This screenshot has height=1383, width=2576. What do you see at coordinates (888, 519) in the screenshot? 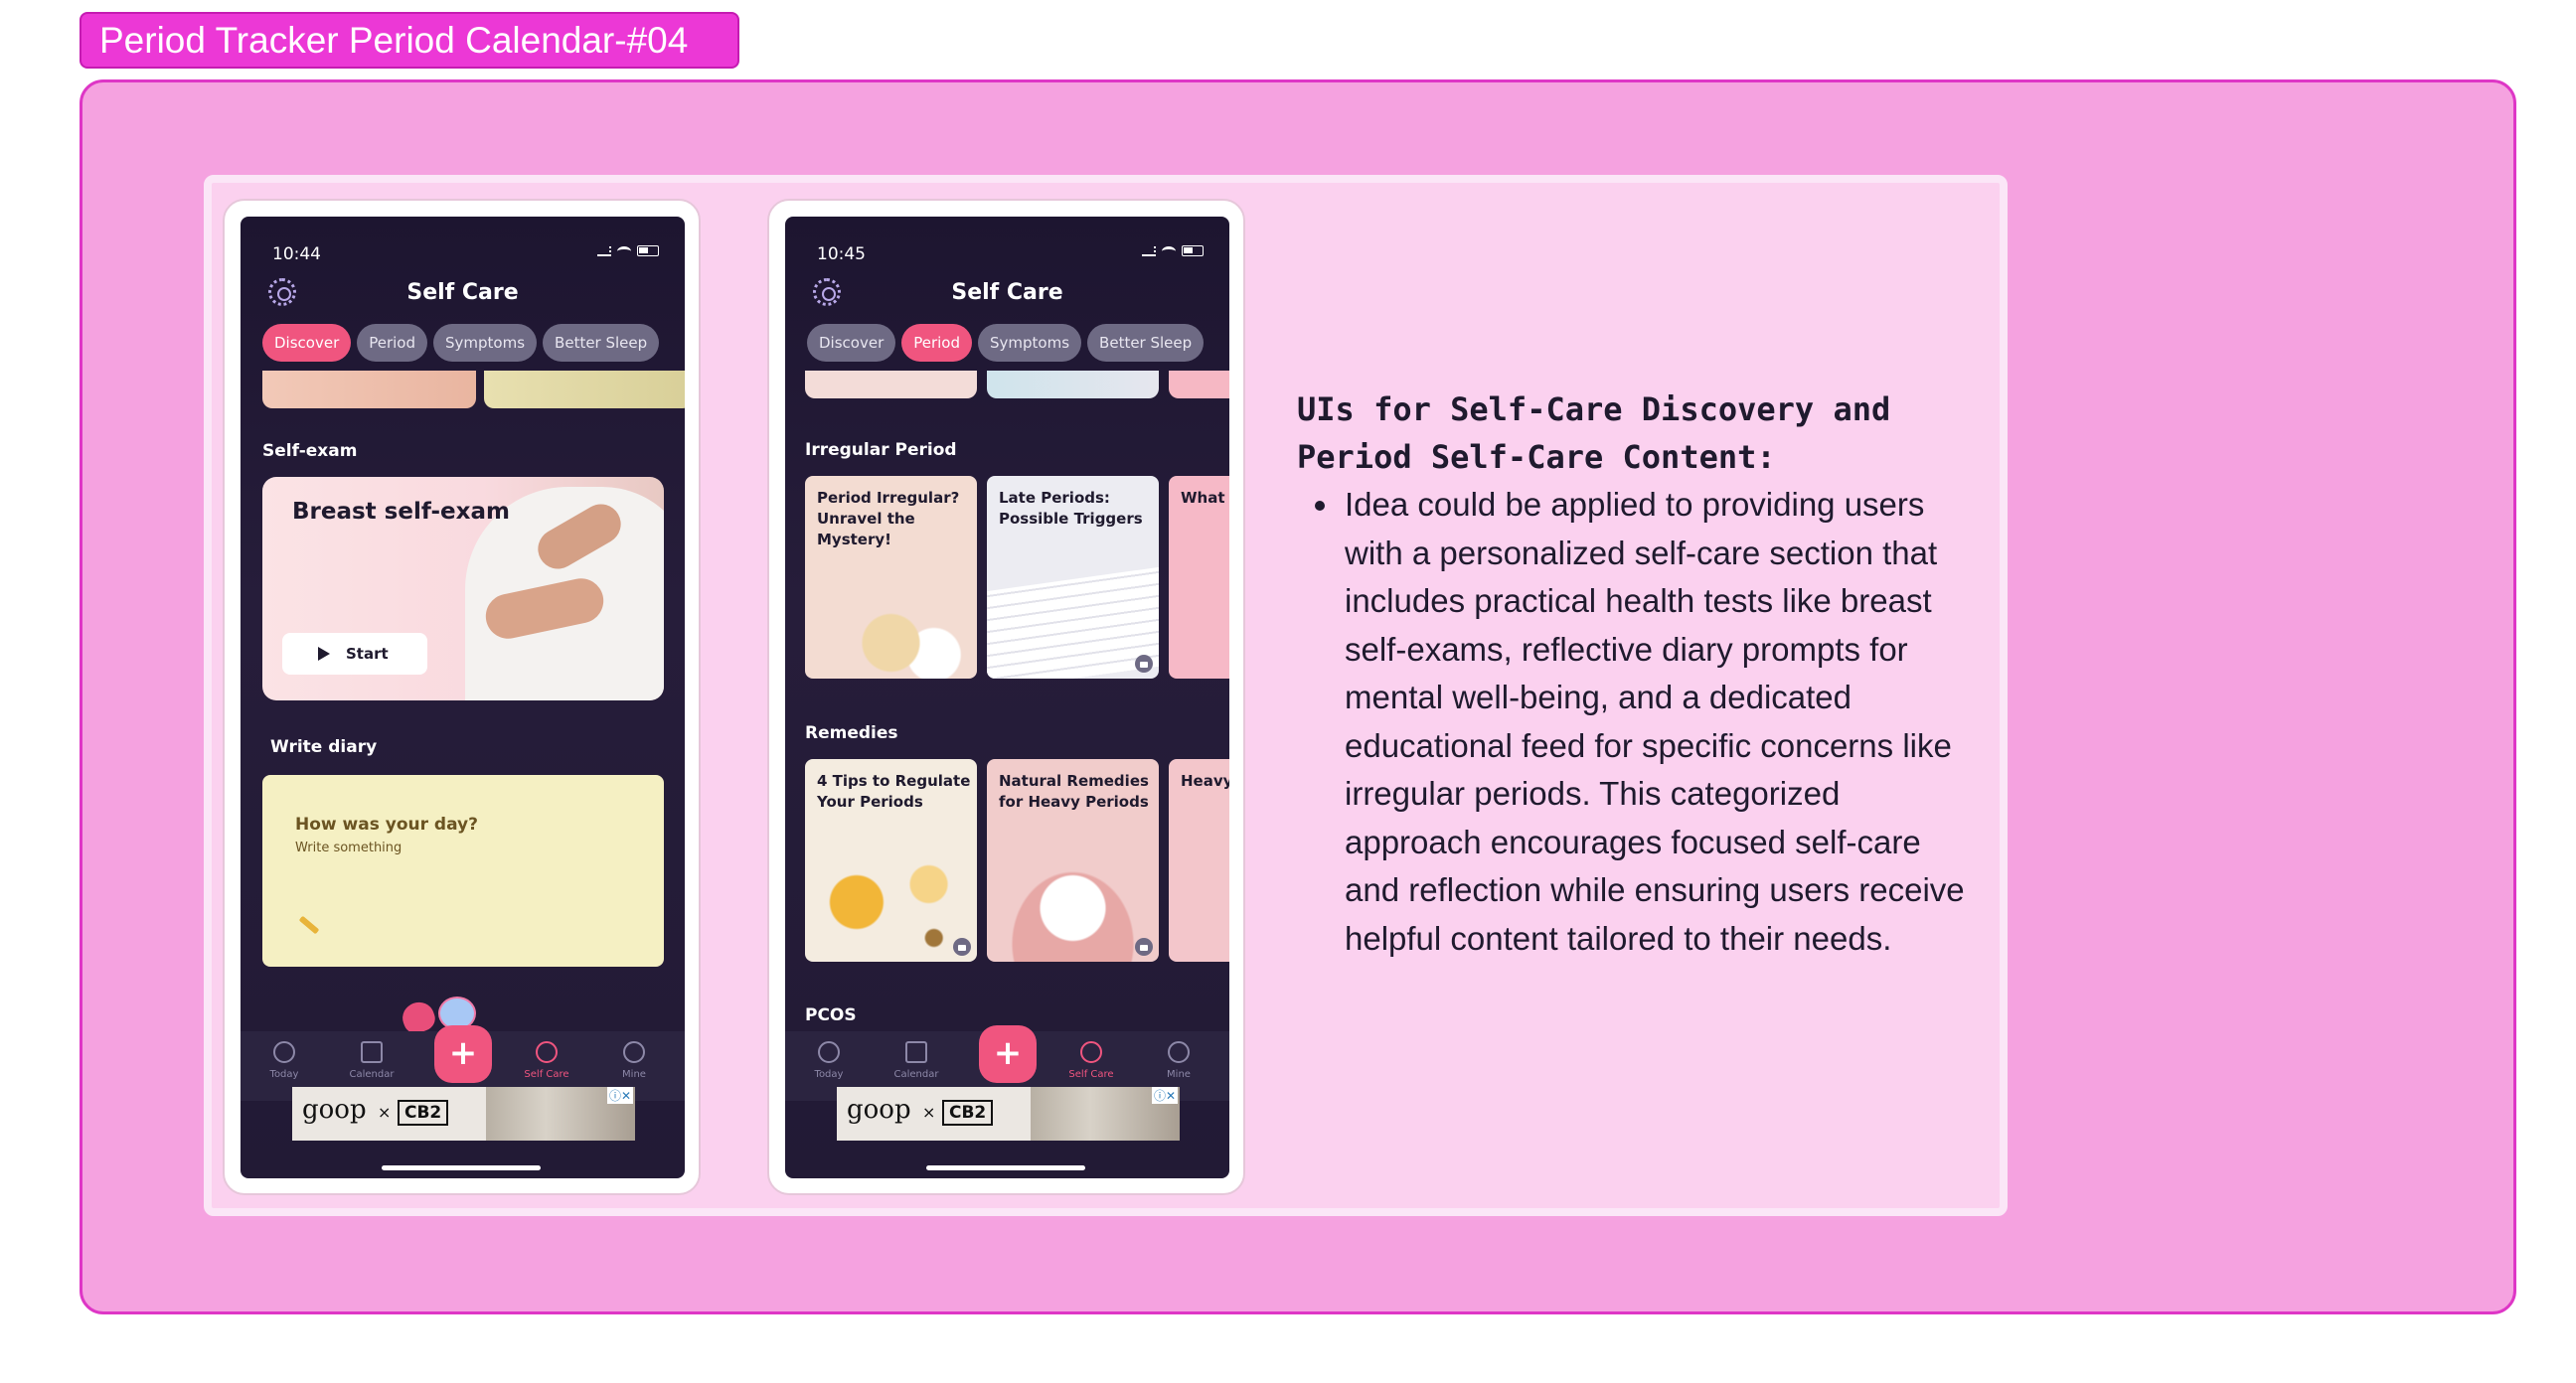
I see `article-title: Period Irregular? Unravel the Mystery!` at bounding box center [888, 519].